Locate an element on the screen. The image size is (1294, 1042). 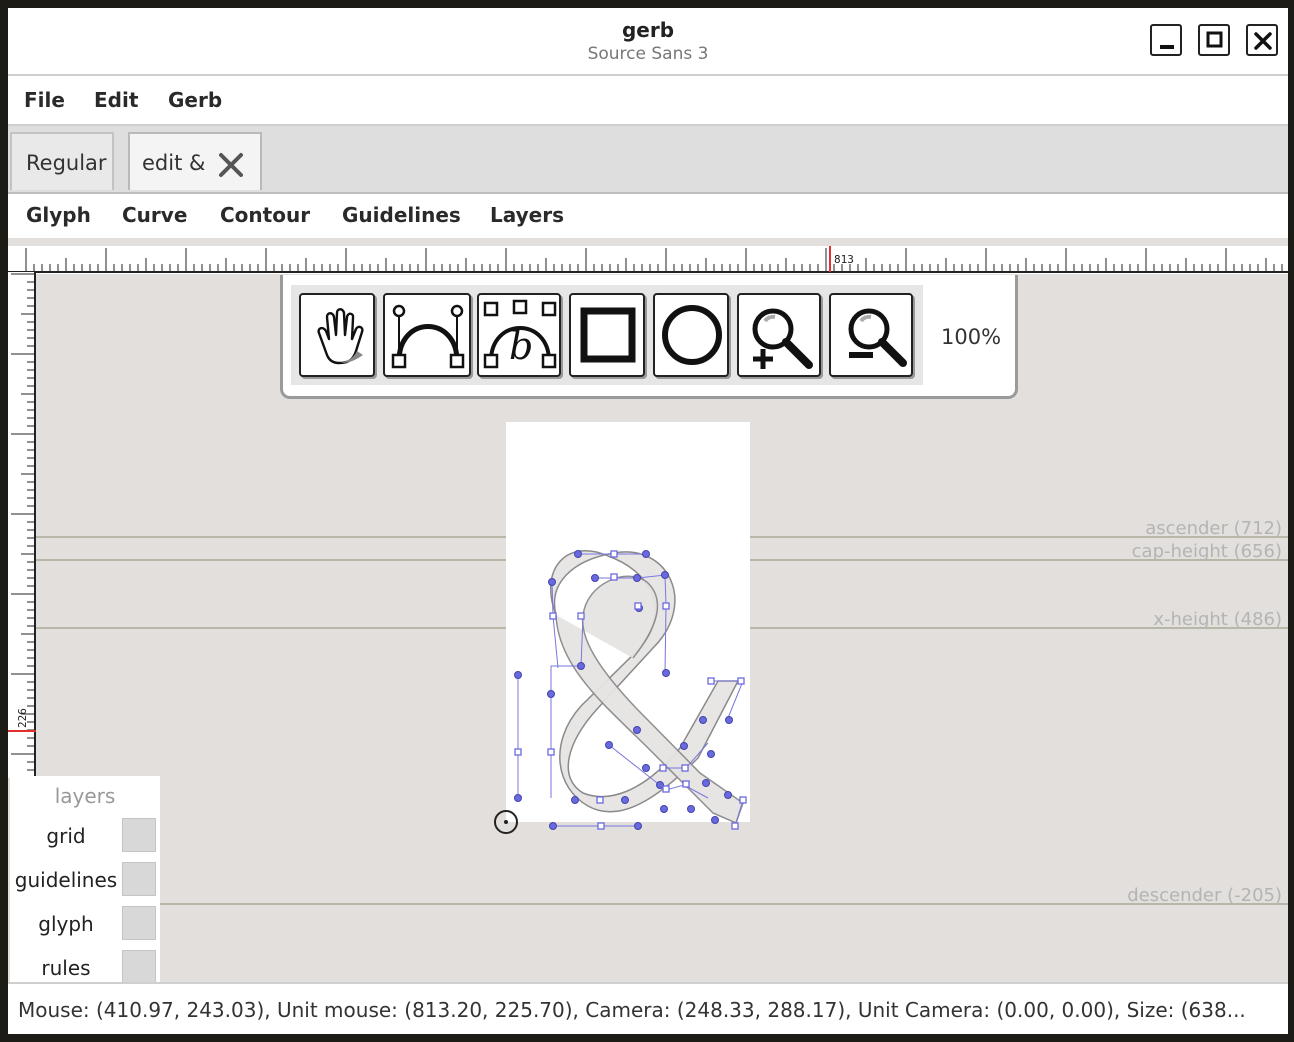
tool-menu-glyph: Glyph is located at coordinates (58, 215).